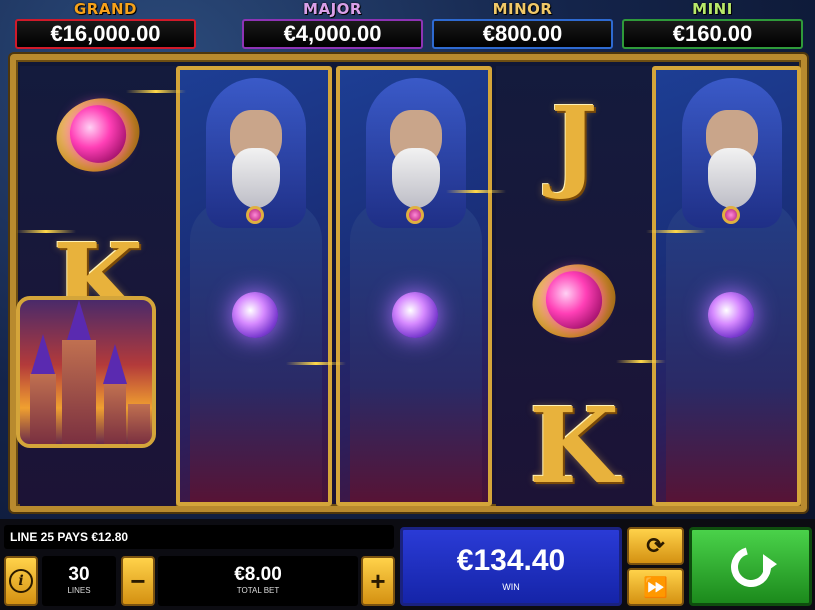 The image size is (815, 610). Describe the element at coordinates (79, 574) in the screenshot. I see `lines-value: 30` at that location.